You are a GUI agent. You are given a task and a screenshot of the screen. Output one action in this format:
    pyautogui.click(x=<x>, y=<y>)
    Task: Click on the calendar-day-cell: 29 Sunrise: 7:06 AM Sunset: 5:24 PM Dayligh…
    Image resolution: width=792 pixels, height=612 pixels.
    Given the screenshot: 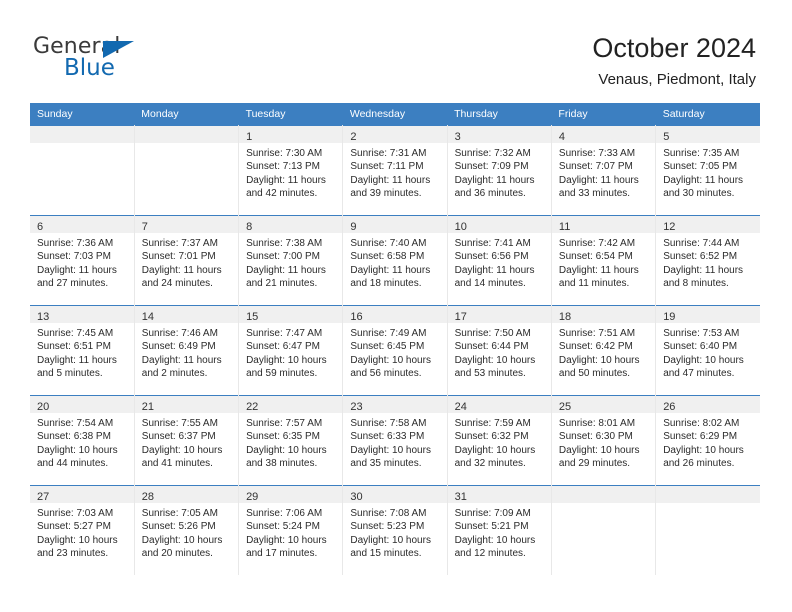 What is the action you would take?
    pyautogui.click(x=291, y=530)
    